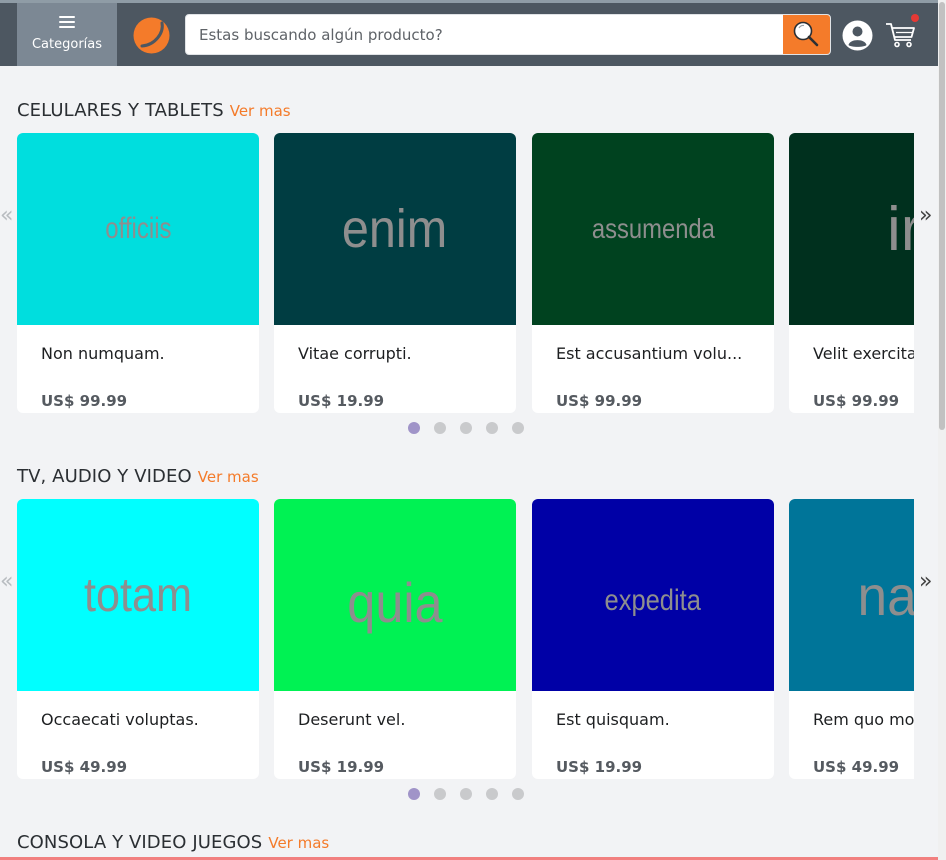  I want to click on vertical-scrollbar, so click(942, 430).